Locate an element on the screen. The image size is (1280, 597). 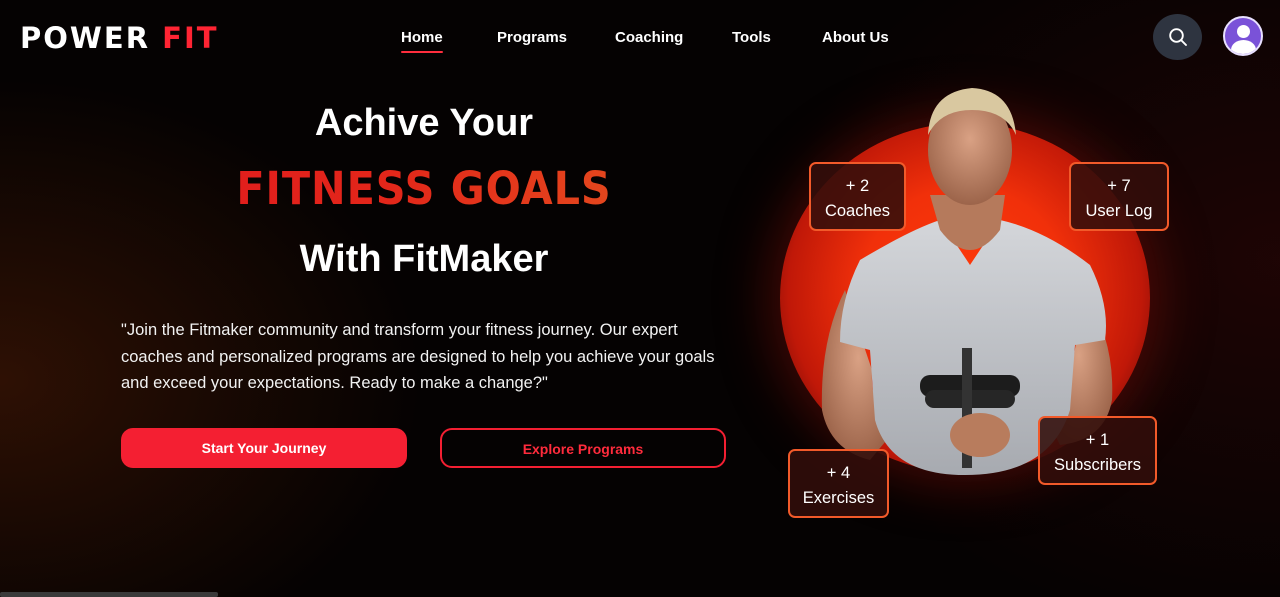
stat-subscribers-value: + 1 is located at coordinates (1097, 440).